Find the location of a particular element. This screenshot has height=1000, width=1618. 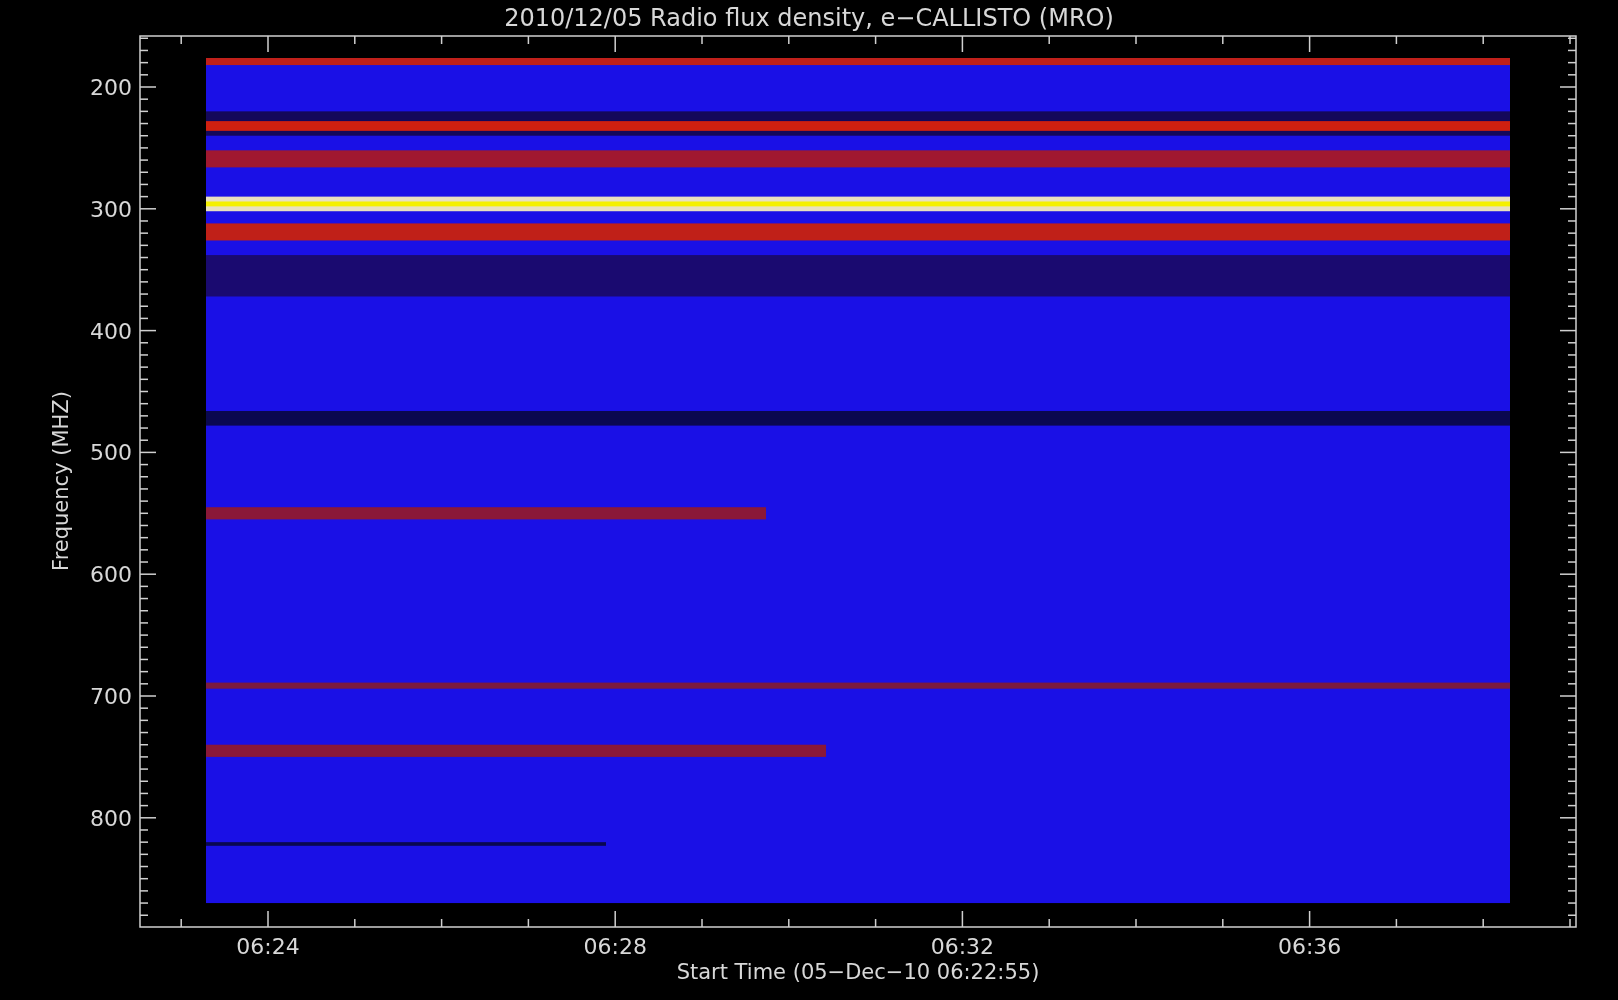

tick-label: 500 is located at coordinates (111, 453).